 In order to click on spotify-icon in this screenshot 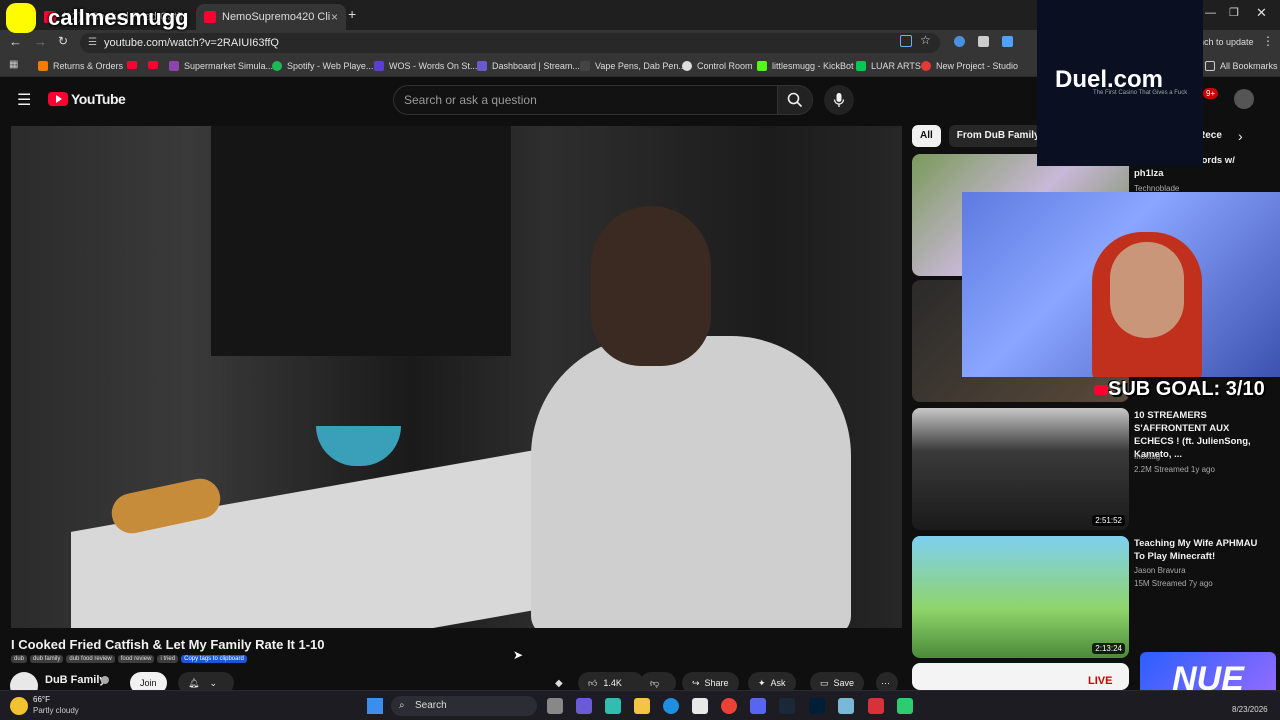, I will do `click(277, 66)`.